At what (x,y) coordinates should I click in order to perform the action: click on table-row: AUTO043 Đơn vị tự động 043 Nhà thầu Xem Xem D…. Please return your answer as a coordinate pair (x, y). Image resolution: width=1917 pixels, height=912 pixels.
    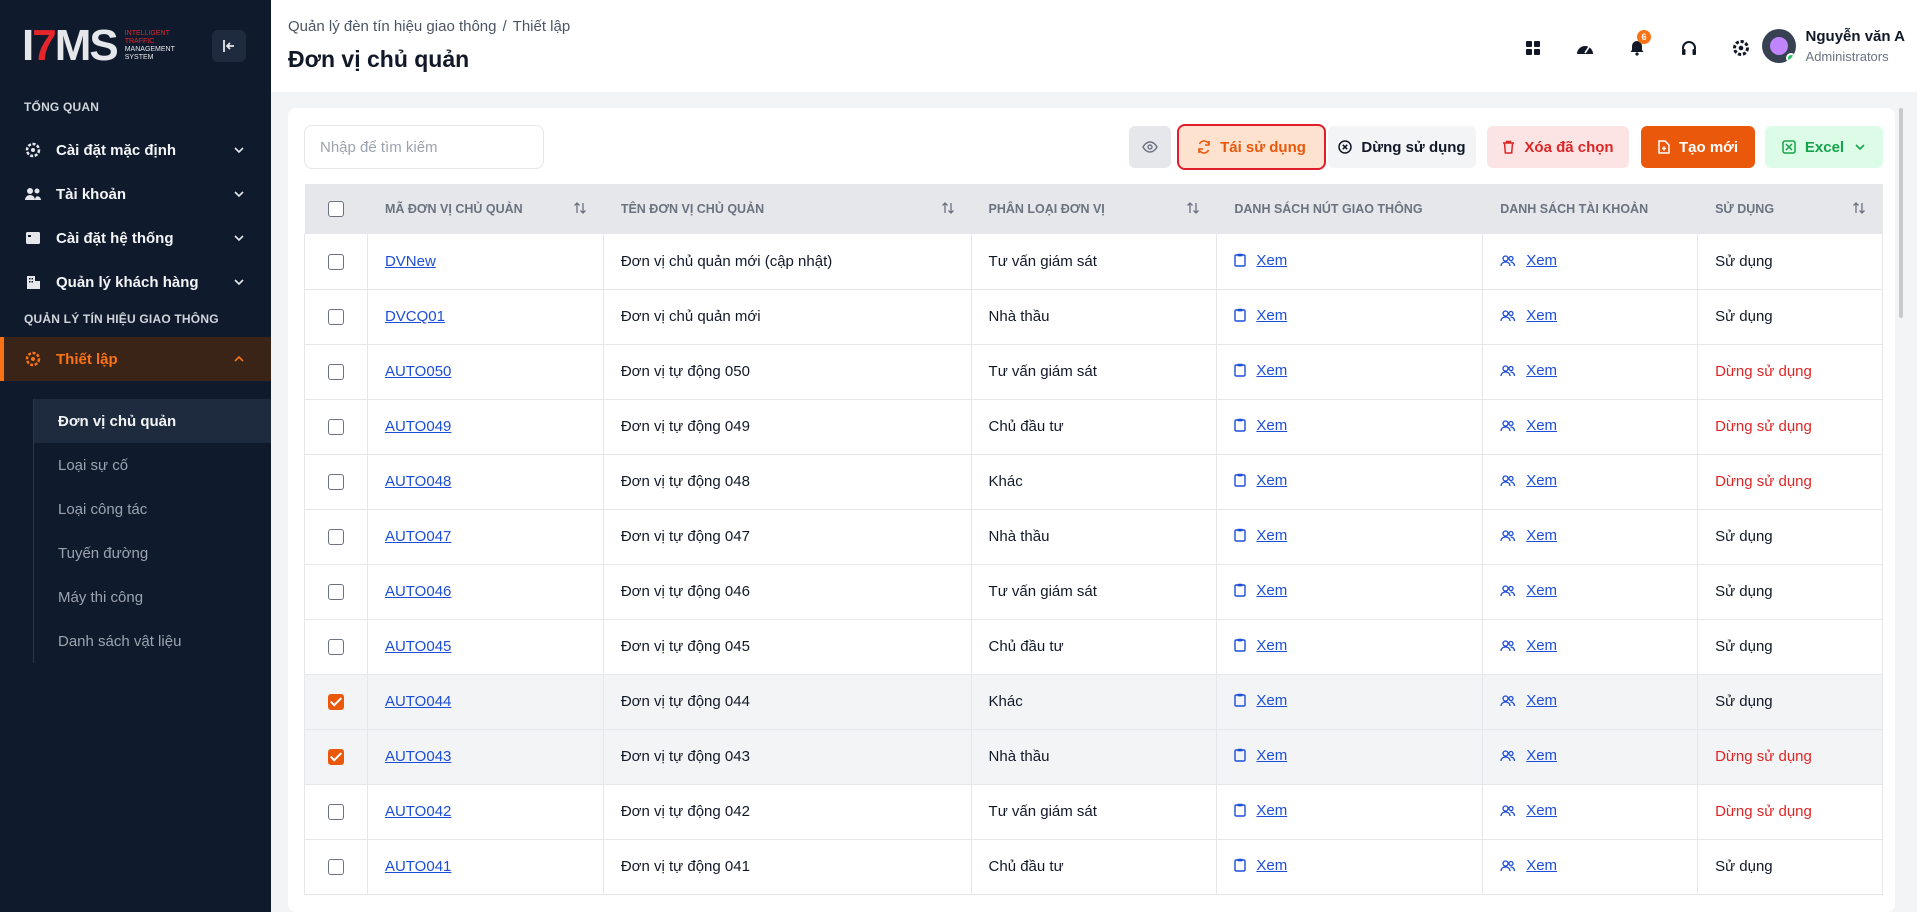
    Looking at the image, I should click on (1093, 756).